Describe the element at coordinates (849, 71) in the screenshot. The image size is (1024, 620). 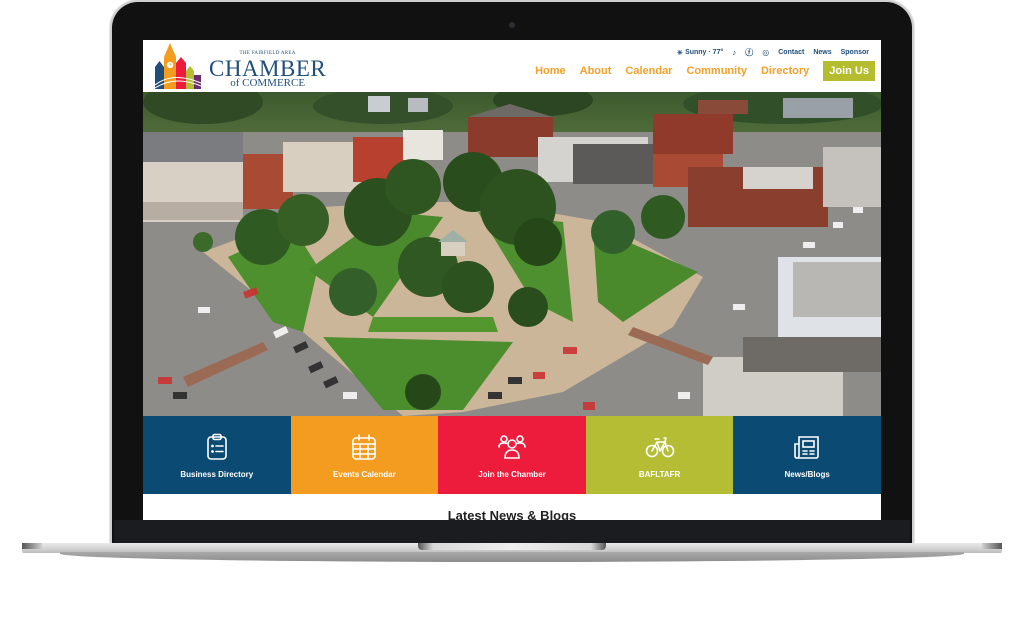
I see `join-us-button: Join Us` at that location.